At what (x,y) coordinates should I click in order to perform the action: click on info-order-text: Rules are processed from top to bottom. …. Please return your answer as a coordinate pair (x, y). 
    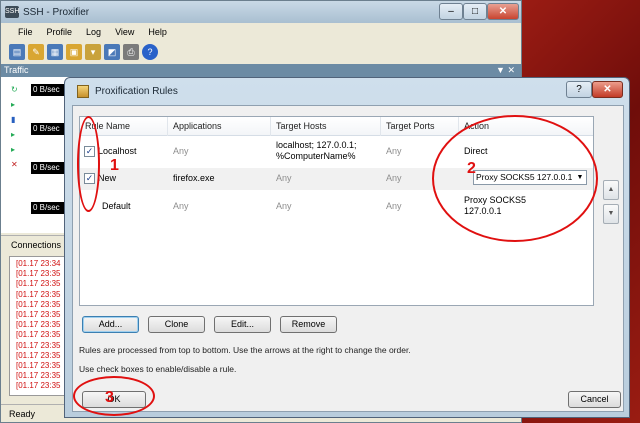
    Looking at the image, I should click on (245, 350).